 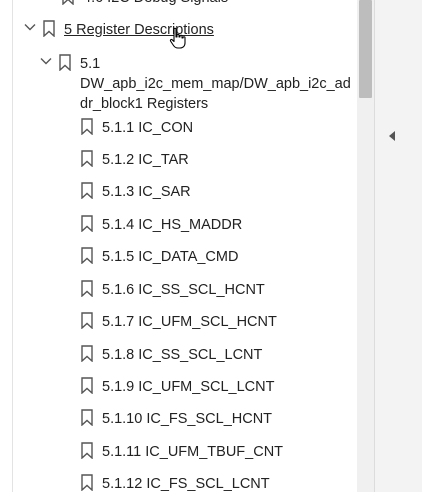 I want to click on bookmark-item: 5.1.7 IC_UFM_SCL_HCNT, so click(x=179, y=322).